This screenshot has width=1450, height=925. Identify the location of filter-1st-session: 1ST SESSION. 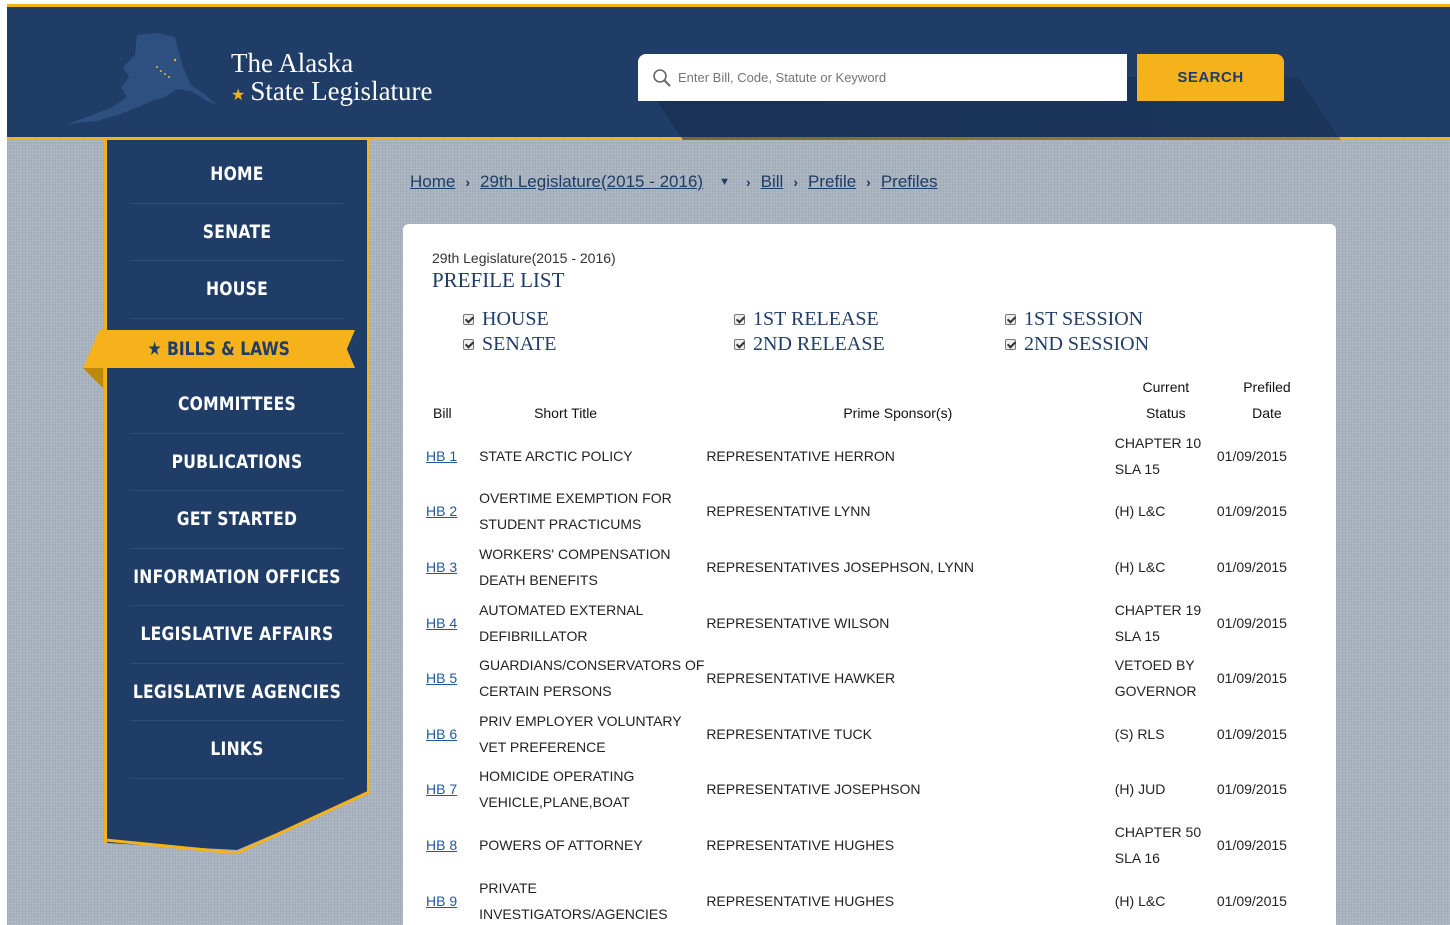
(1074, 319).